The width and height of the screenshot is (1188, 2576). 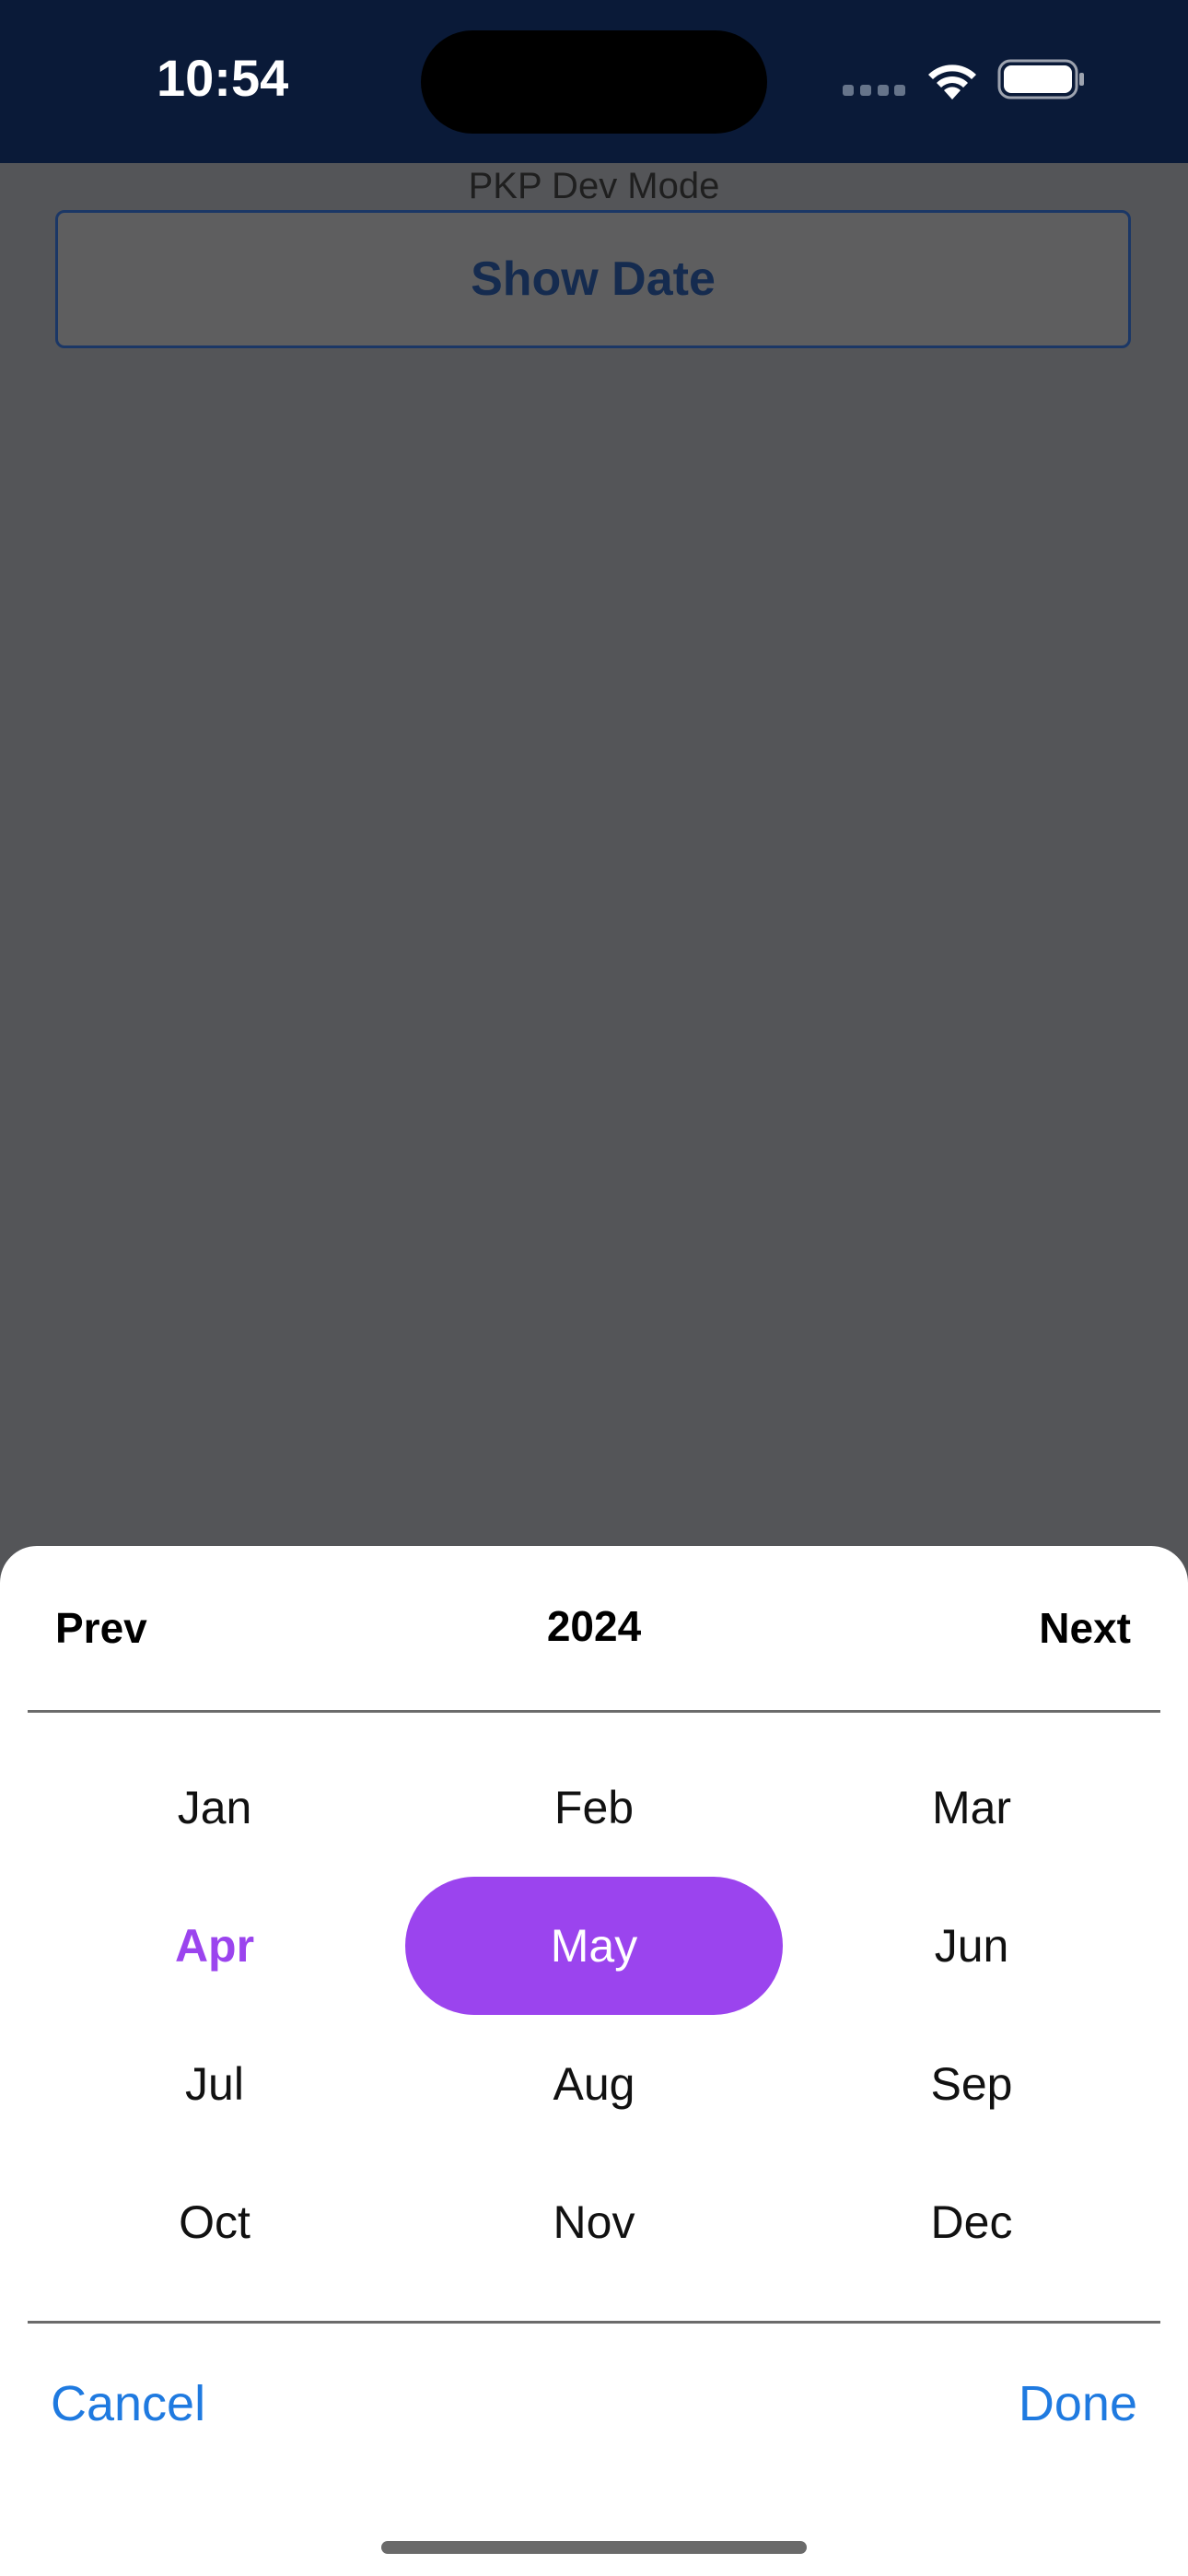 I want to click on home-indicator, so click(x=594, y=2547).